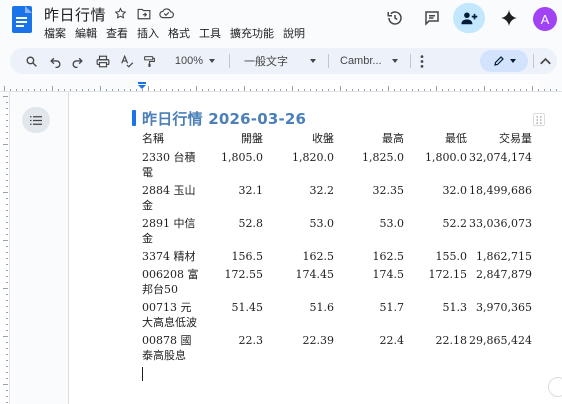 The height and width of the screenshot is (404, 562). Describe the element at coordinates (266, 62) in the screenshot. I see `paragraph-style-value: 一般文字` at that location.